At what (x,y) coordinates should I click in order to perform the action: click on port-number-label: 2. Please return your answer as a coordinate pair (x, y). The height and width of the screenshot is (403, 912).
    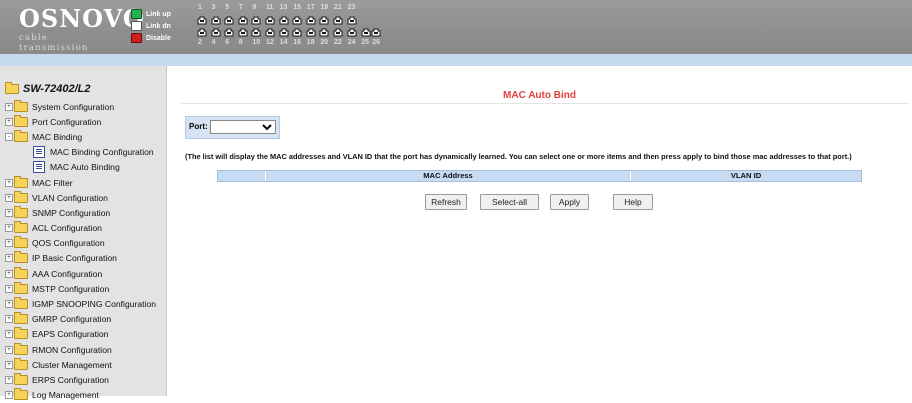
    Looking at the image, I should click on (200, 42).